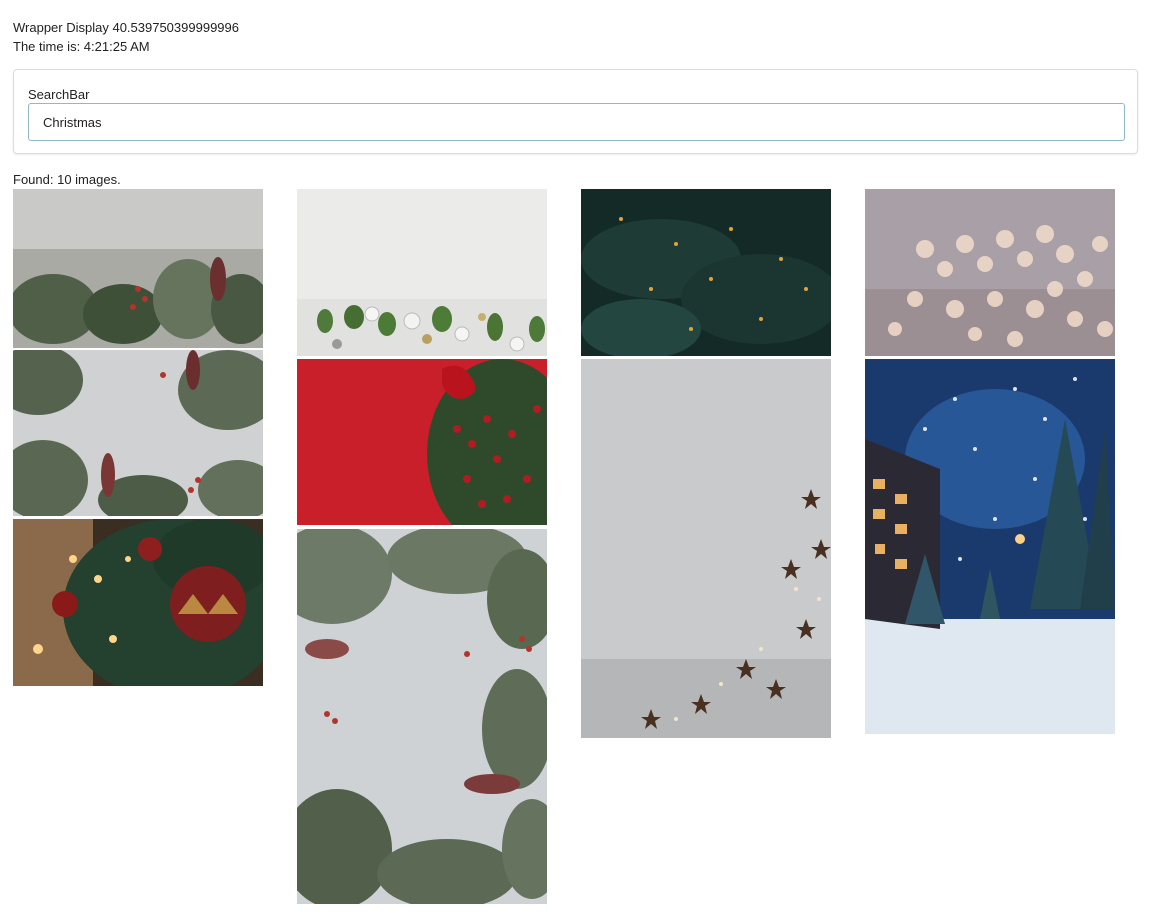  I want to click on search-input, so click(576, 122).